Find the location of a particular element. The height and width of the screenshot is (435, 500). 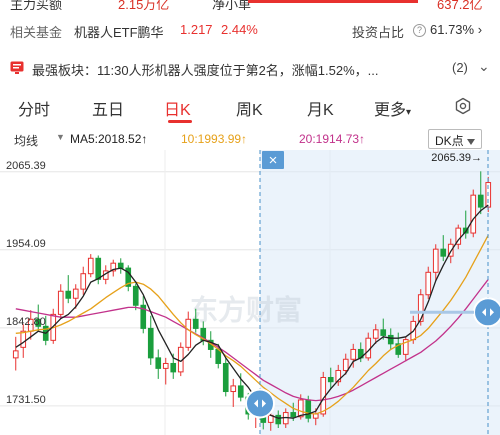

net-small-value: 637.2亿 is located at coordinates (460, 5).